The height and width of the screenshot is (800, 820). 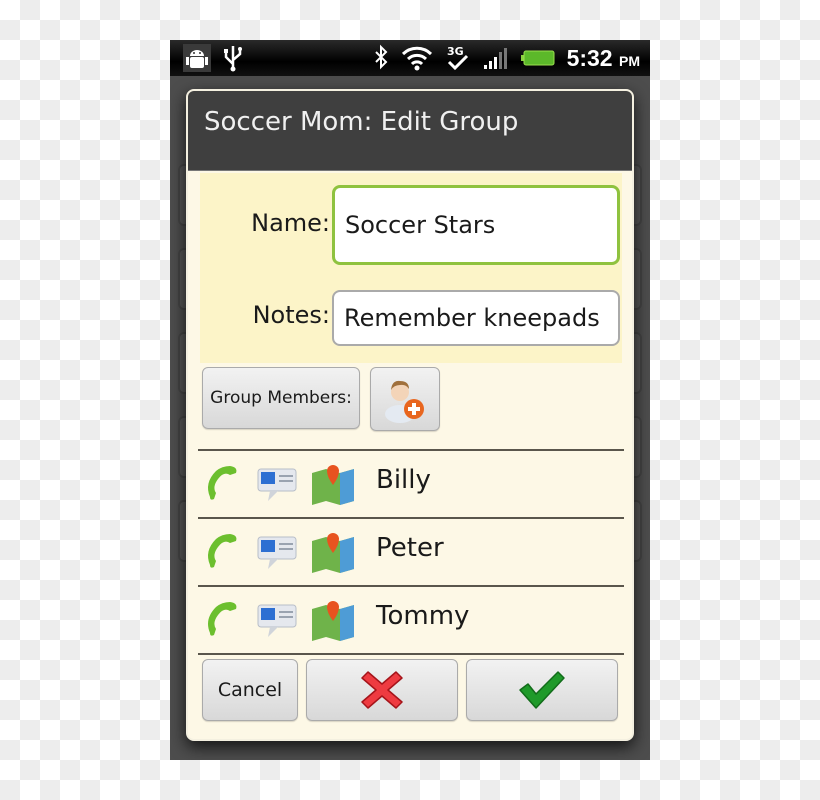 What do you see at coordinates (291, 315) in the screenshot?
I see `notes-label: Notes:` at bounding box center [291, 315].